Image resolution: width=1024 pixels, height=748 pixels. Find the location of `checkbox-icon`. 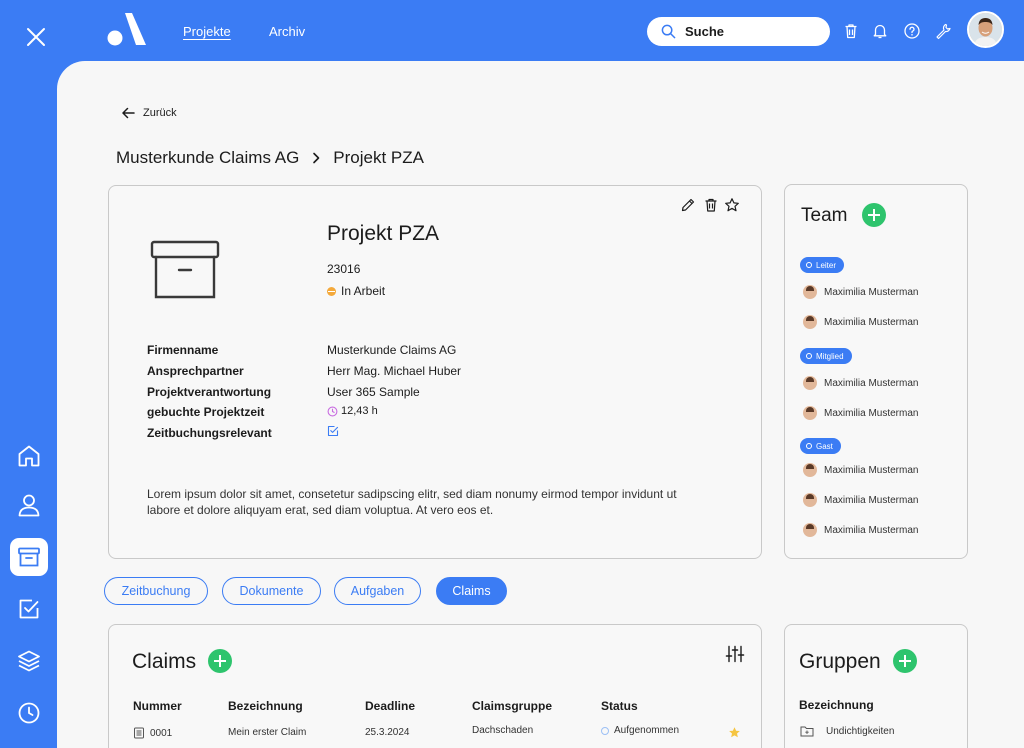

checkbox-icon is located at coordinates (29, 609).